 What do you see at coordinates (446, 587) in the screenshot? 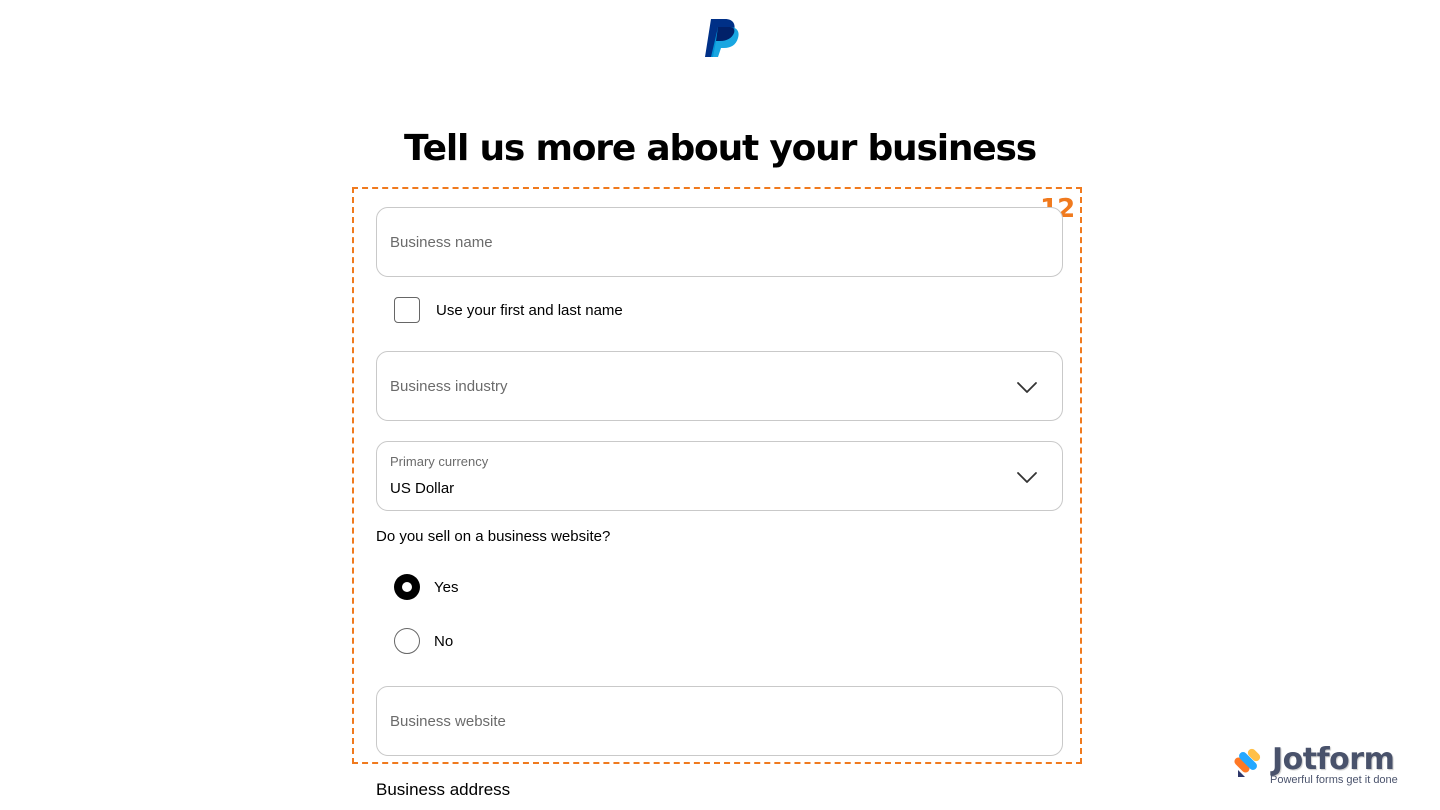
I see `radio-yes-label: Yes` at bounding box center [446, 587].